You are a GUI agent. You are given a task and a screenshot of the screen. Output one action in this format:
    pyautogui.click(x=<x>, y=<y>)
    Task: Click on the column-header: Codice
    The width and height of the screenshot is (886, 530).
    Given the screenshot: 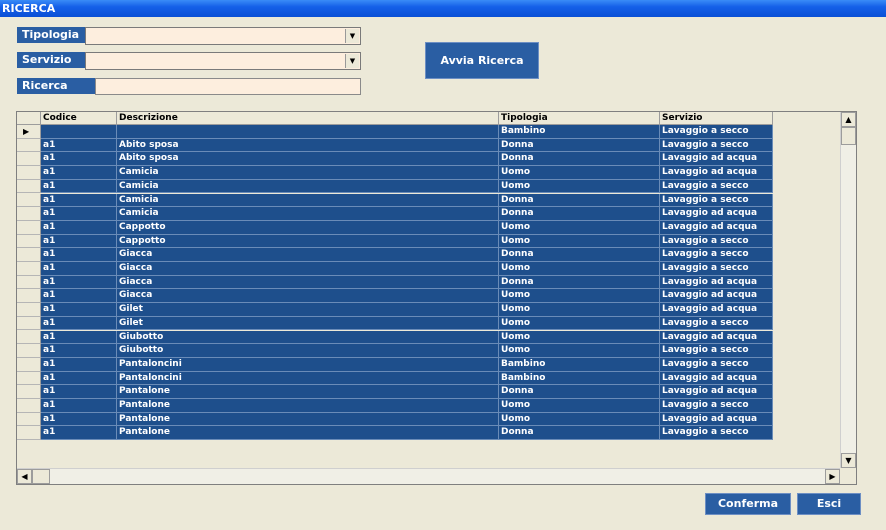 What is the action you would take?
    pyautogui.click(x=79, y=118)
    